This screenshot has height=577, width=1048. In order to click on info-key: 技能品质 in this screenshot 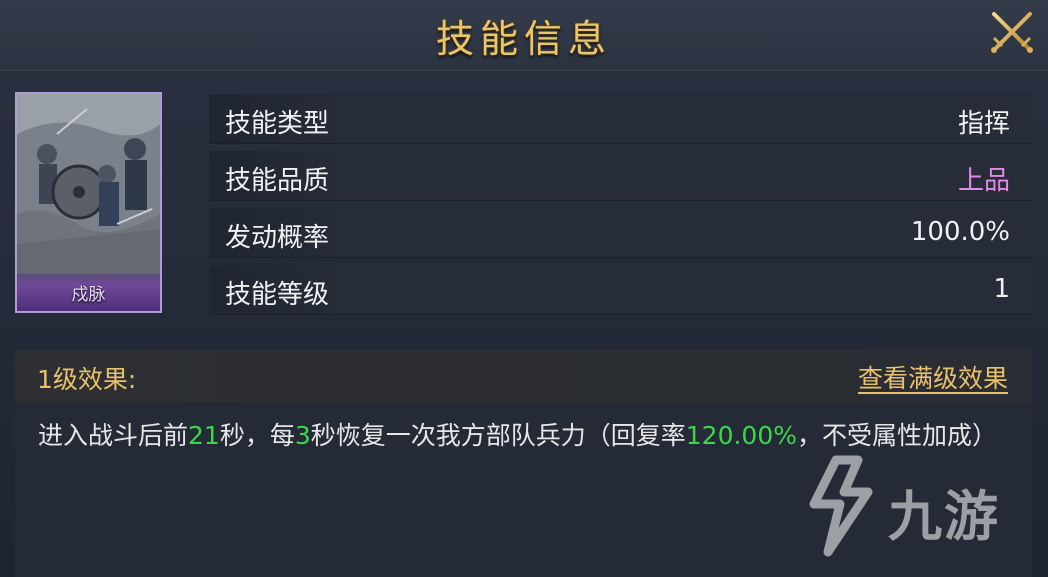, I will do `click(277, 181)`.